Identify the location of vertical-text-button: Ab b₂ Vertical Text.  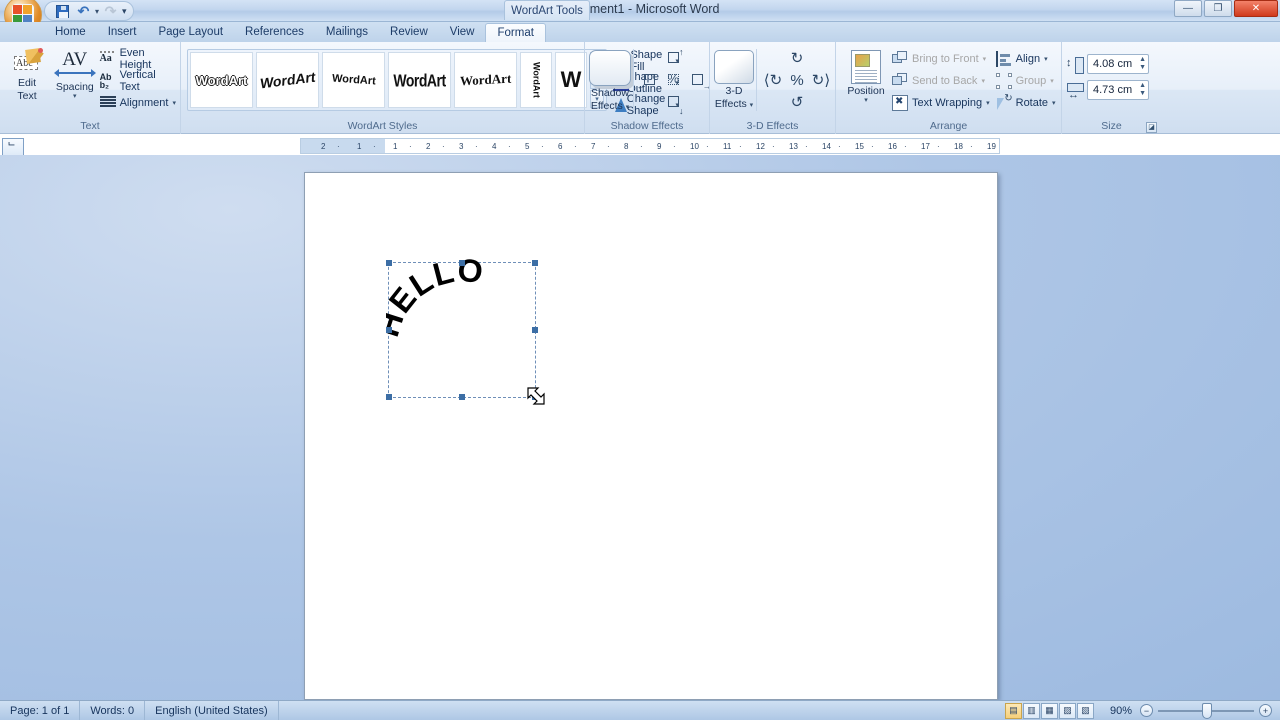
(138, 81).